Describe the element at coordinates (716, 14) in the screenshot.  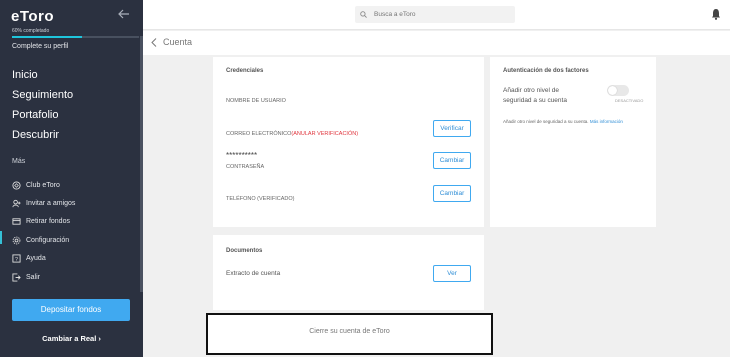
I see `bell-icon` at that location.